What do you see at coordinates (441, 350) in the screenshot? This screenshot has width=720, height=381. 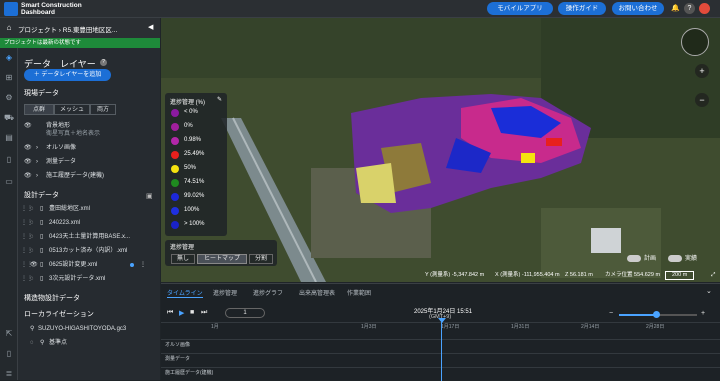 I see `timeline-cursor` at bounding box center [441, 350].